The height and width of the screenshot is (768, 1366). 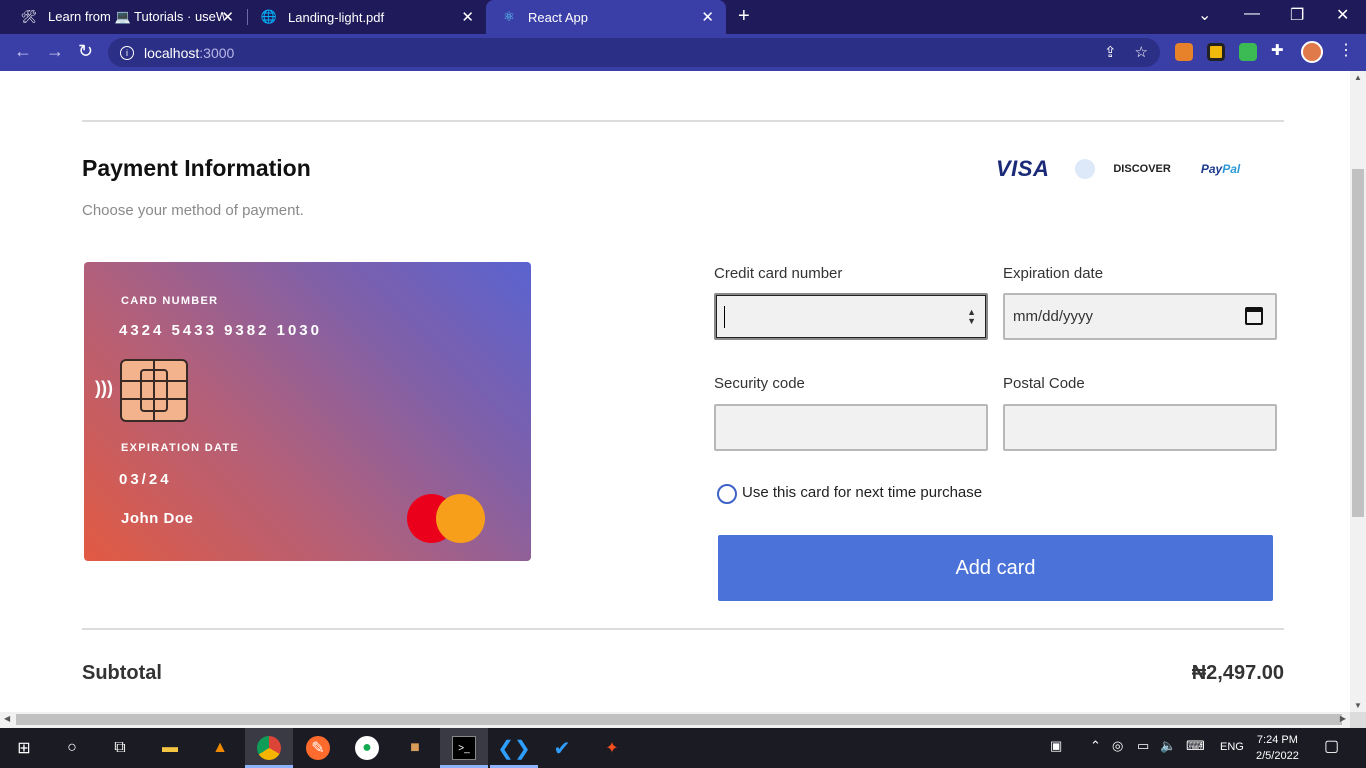 I want to click on card-number-input: ▲ ▼, so click(x=851, y=316).